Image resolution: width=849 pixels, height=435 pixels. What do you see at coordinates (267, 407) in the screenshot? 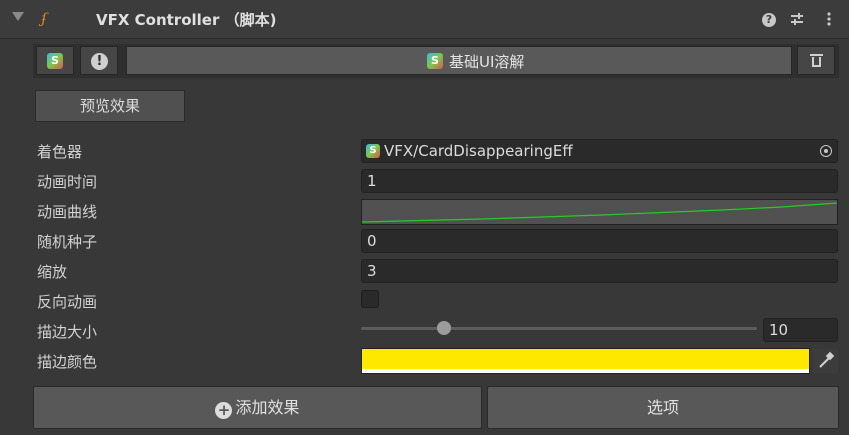
I see `add-effect-label: 添加效果` at bounding box center [267, 407].